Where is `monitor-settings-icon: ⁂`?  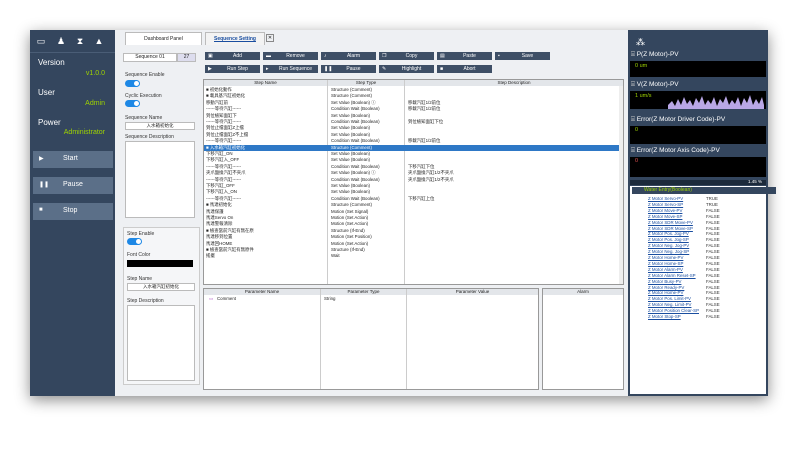 monitor-settings-icon: ⁂ is located at coordinates (640, 42).